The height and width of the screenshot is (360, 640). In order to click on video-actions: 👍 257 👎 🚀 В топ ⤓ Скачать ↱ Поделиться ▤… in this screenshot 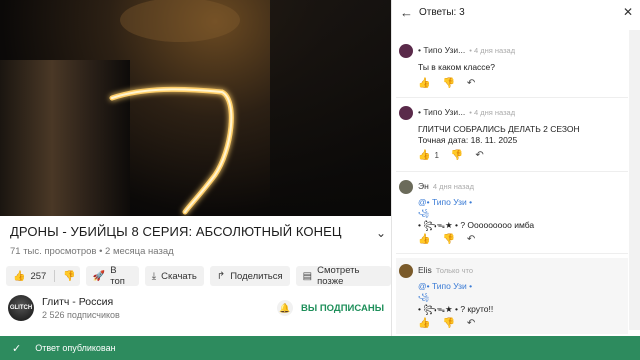, I will do `click(198, 276)`.